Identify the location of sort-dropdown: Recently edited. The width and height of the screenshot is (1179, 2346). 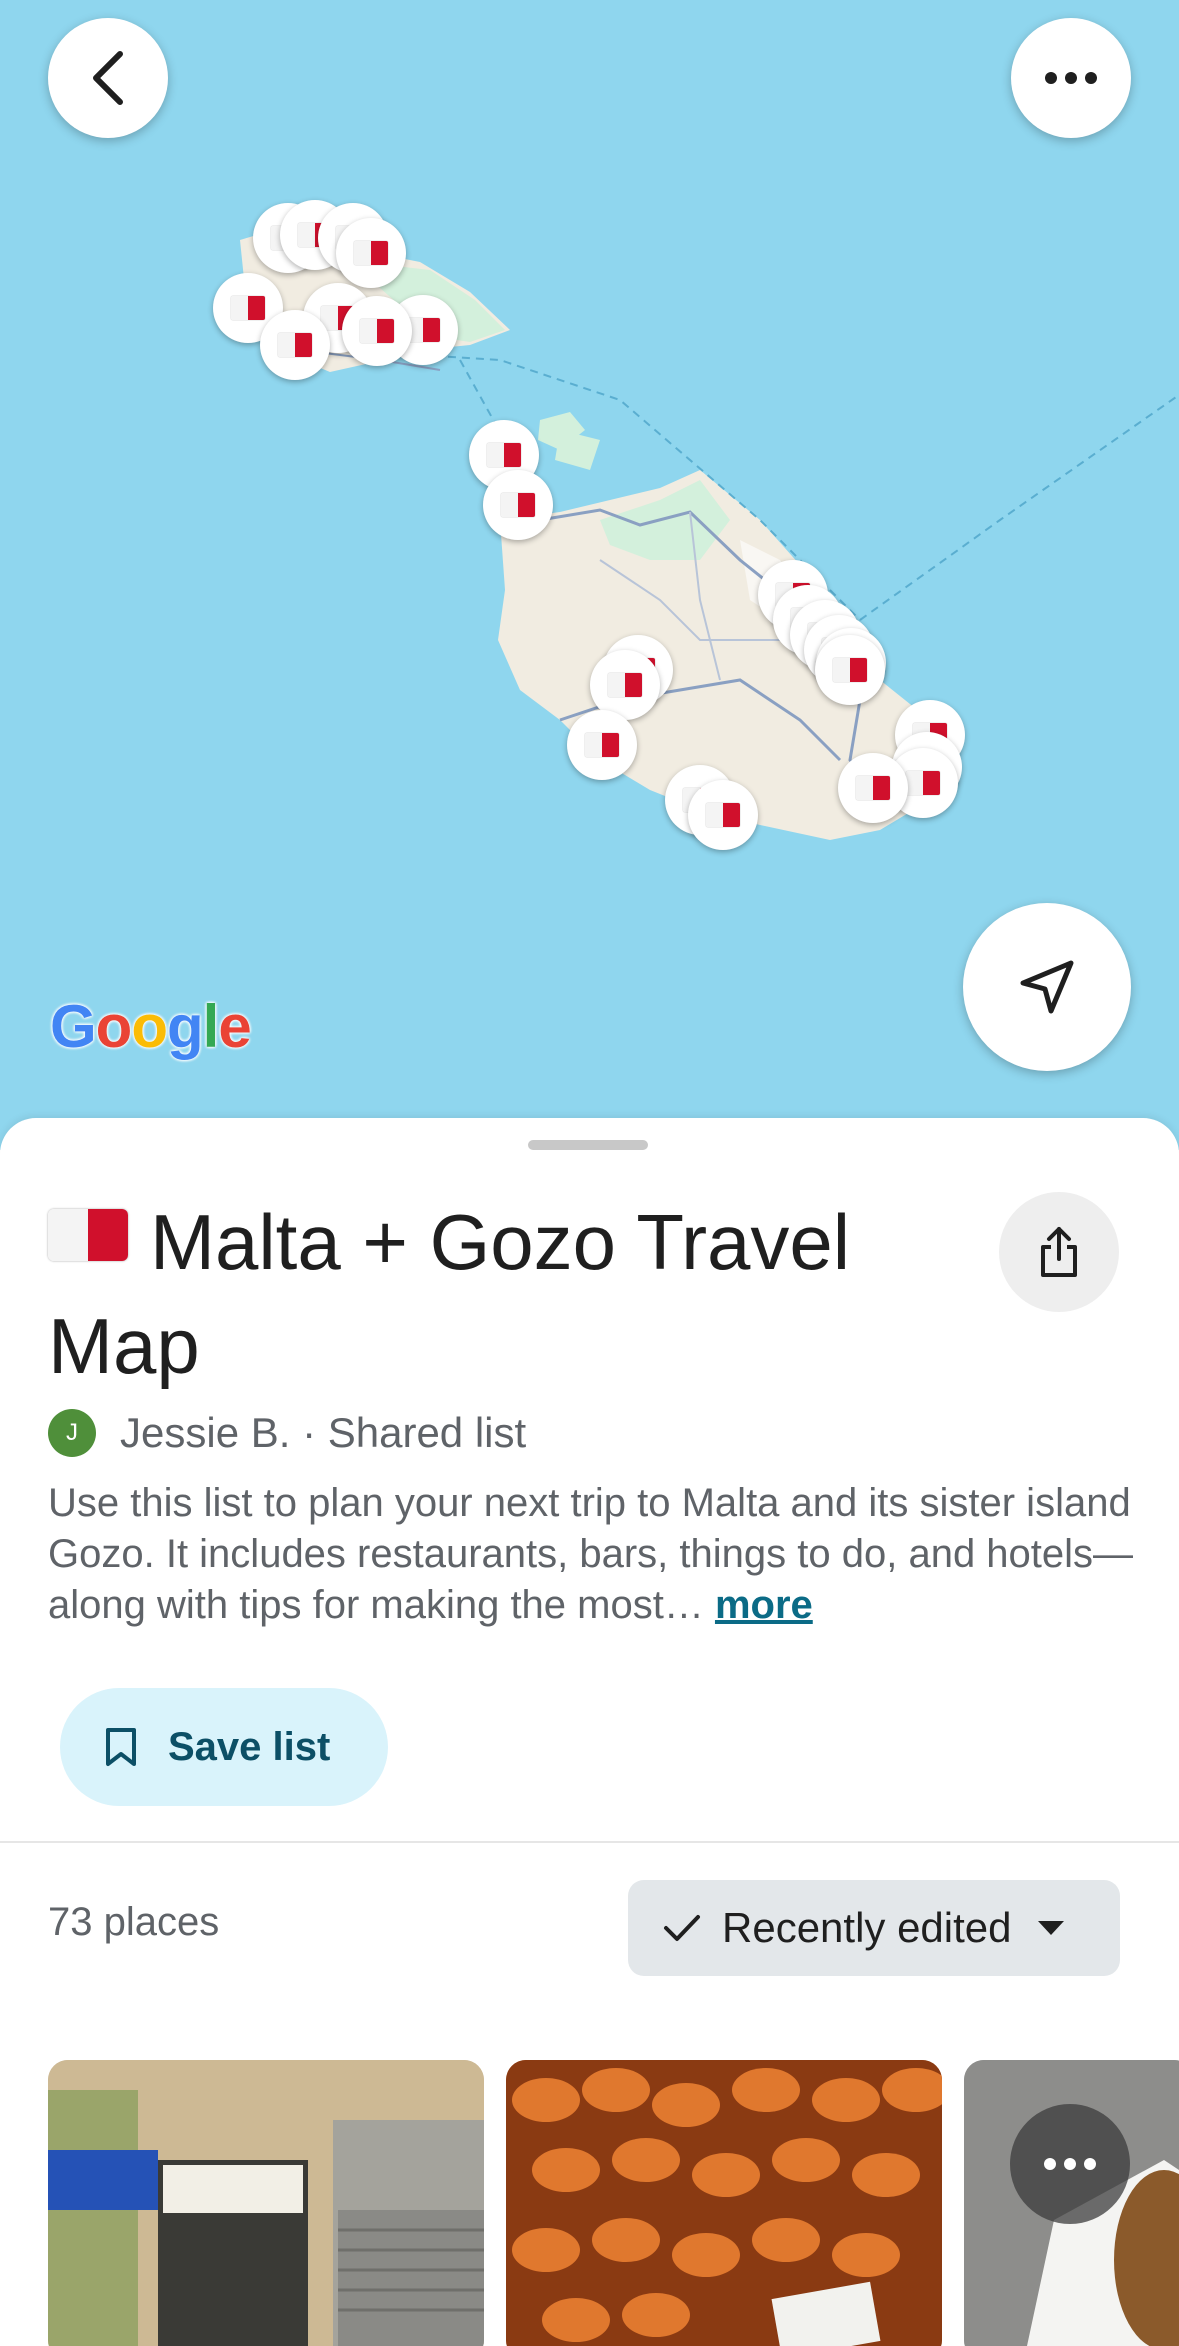
(874, 1928).